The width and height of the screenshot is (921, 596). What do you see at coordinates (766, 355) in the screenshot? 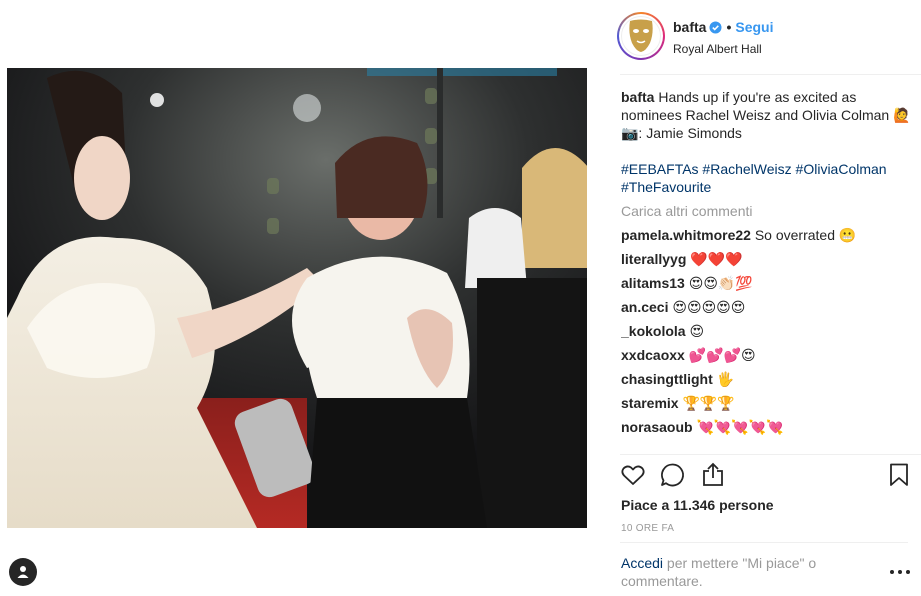
I see `comment-item: xxdcaoxx 💕💕💕😍` at bounding box center [766, 355].